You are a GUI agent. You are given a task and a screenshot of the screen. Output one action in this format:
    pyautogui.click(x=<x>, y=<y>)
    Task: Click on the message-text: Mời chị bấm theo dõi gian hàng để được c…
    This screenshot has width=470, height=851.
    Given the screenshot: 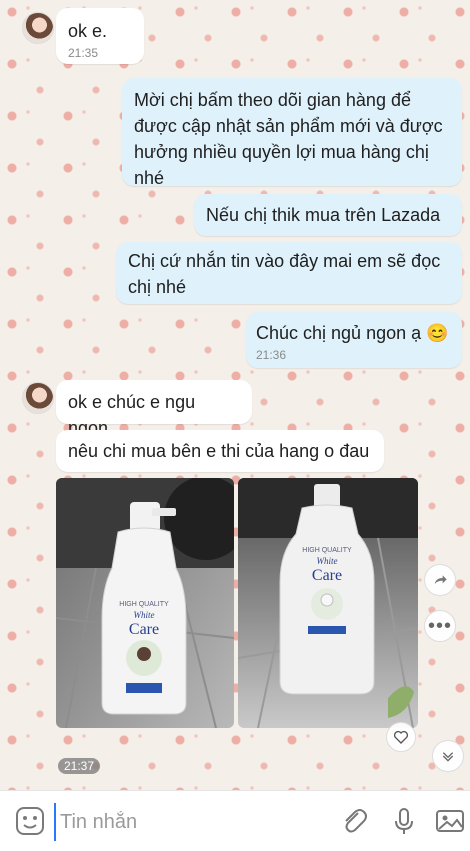 What is the action you would take?
    pyautogui.click(x=288, y=139)
    